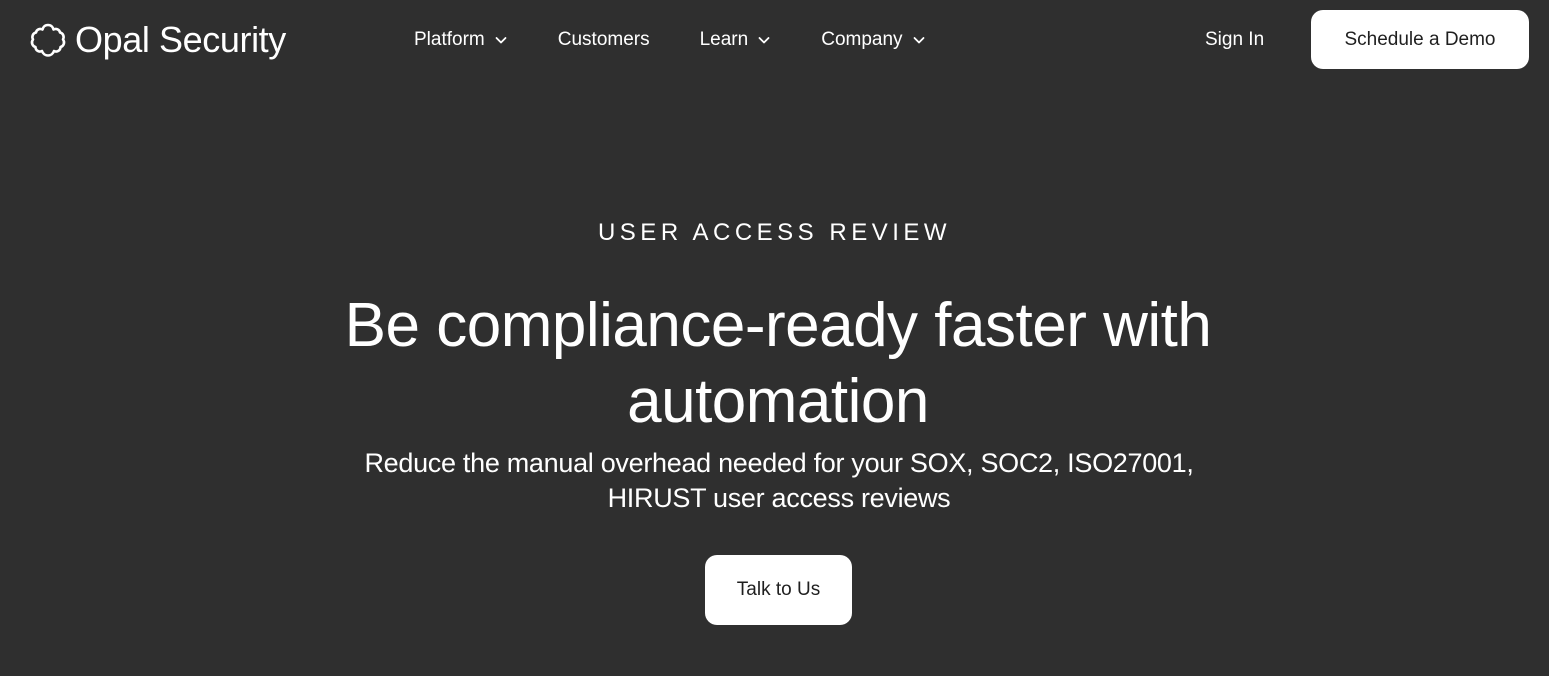 This screenshot has height=676, width=1549. What do you see at coordinates (48, 40) in the screenshot?
I see `opal-cloud-icon` at bounding box center [48, 40].